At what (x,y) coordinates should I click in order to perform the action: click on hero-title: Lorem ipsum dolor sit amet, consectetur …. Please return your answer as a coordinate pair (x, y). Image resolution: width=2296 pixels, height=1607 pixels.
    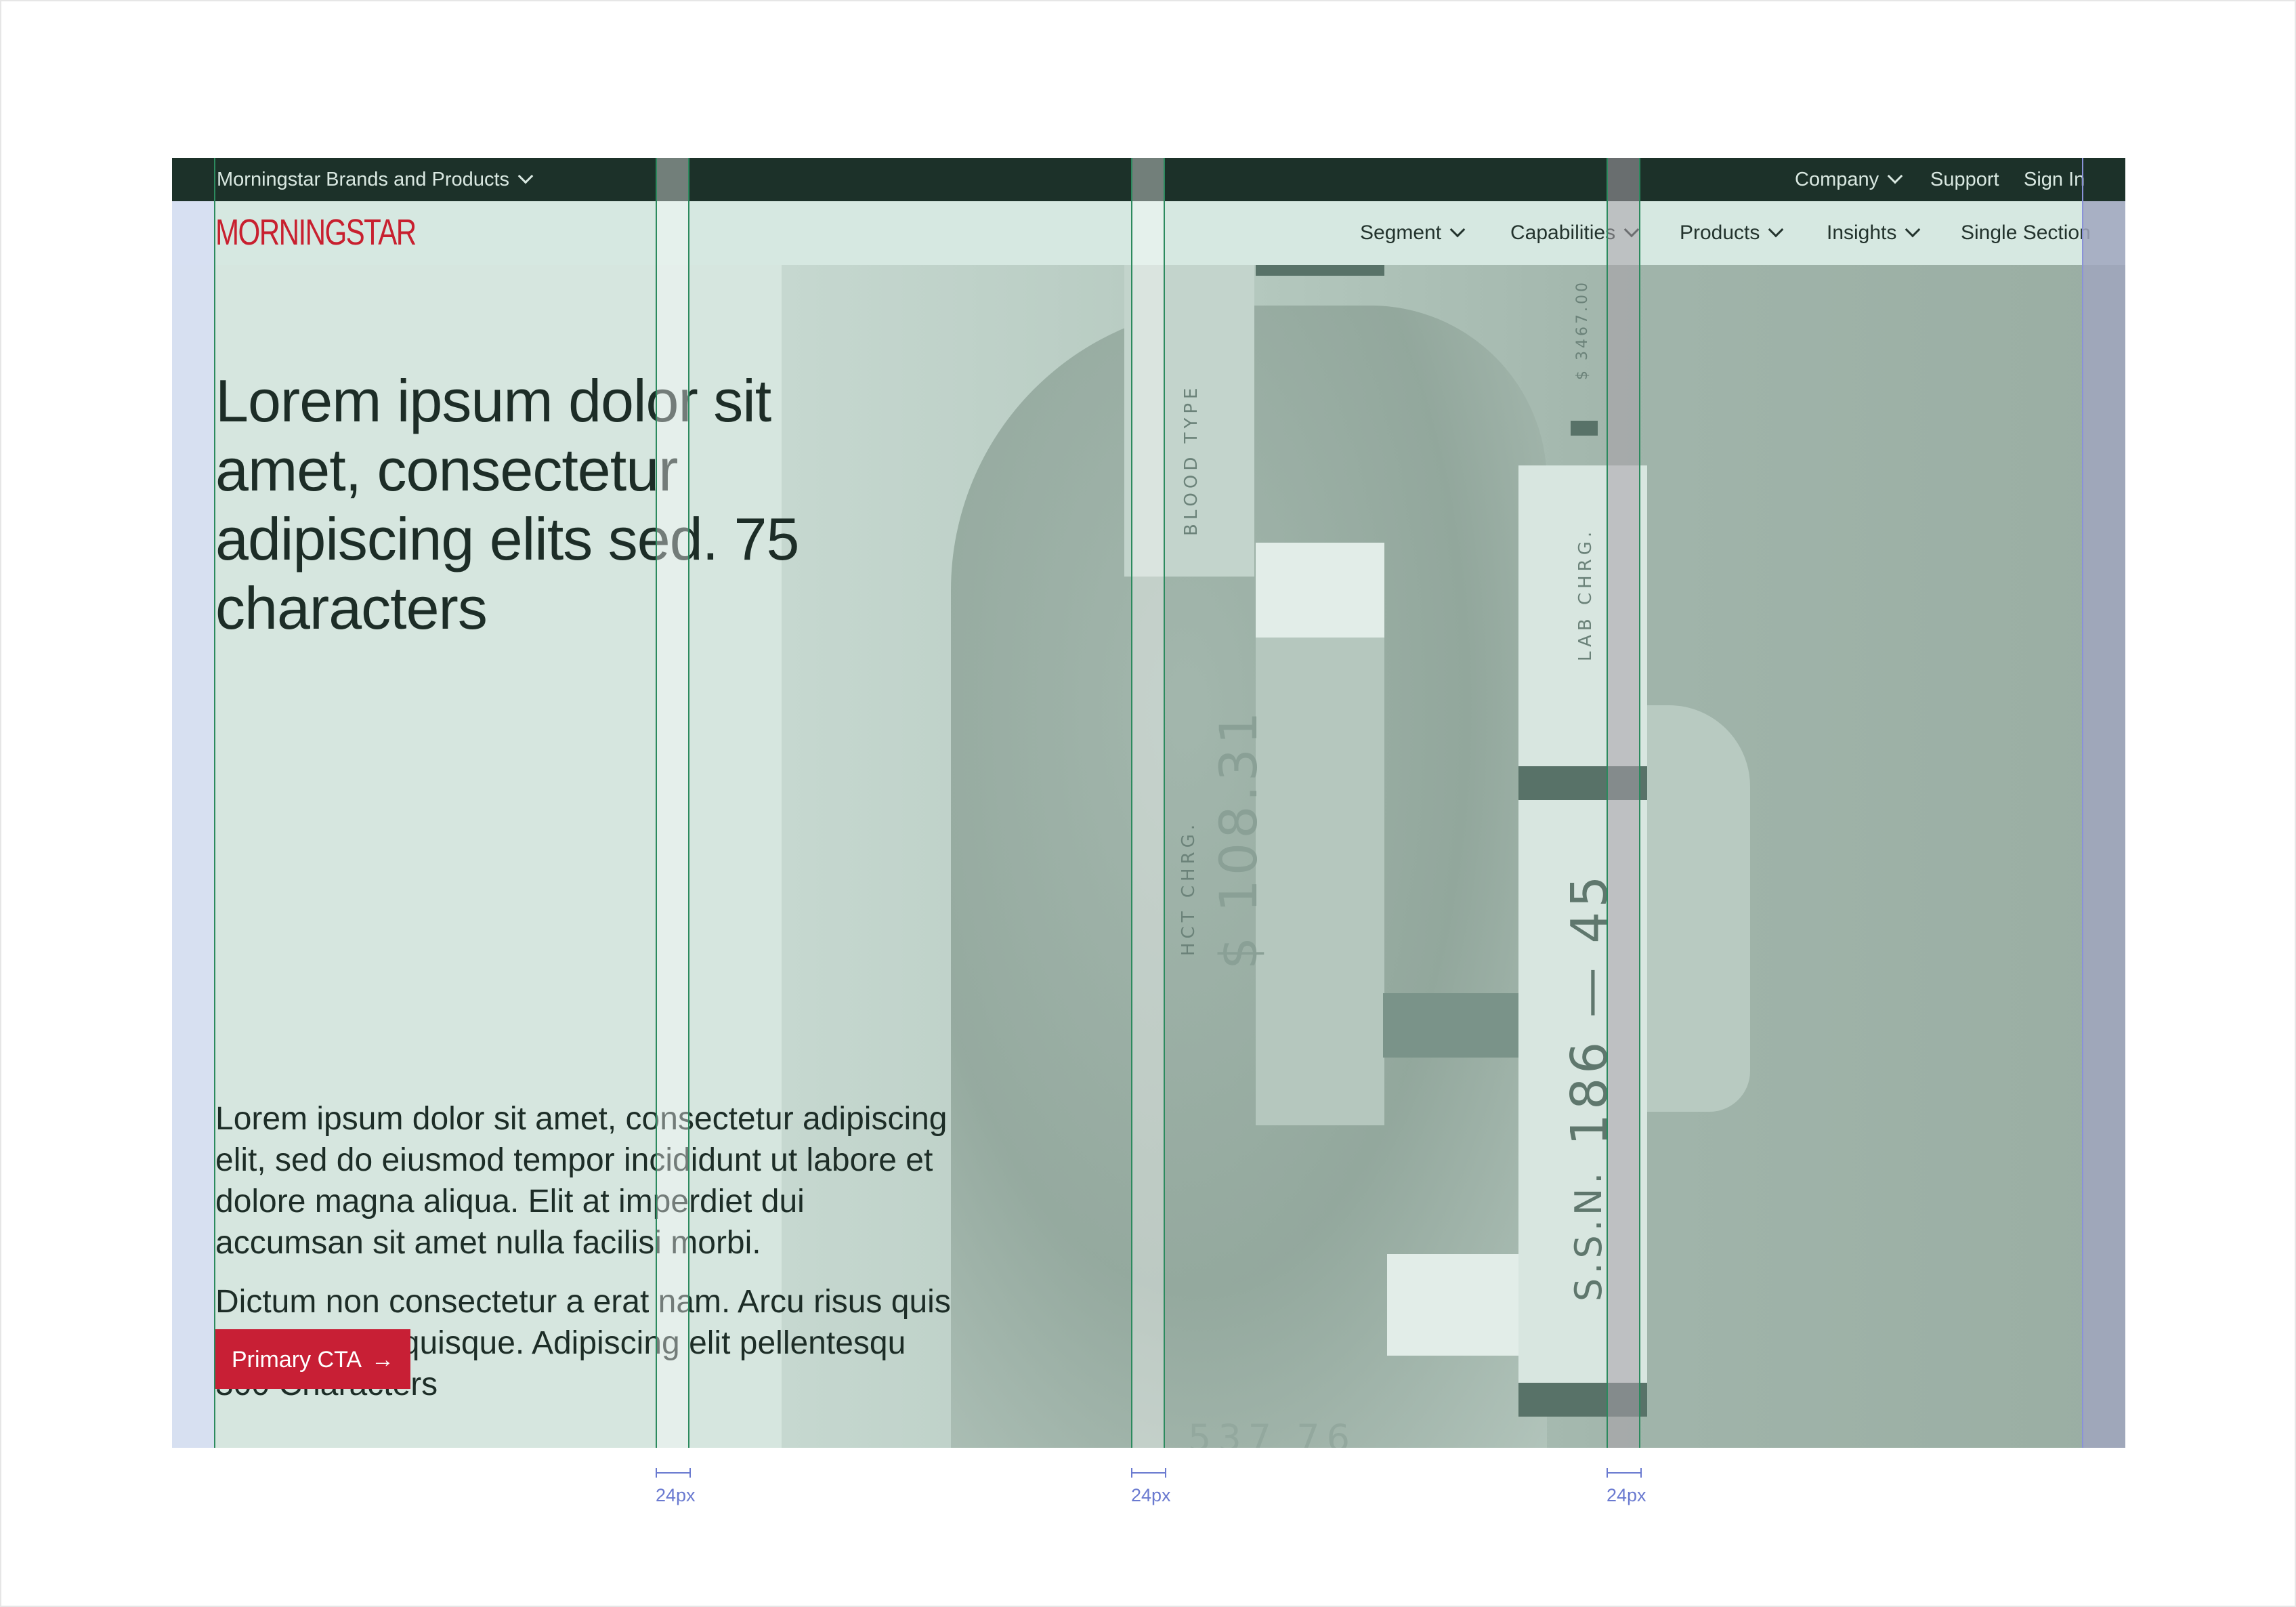
    Looking at the image, I should click on (507, 504).